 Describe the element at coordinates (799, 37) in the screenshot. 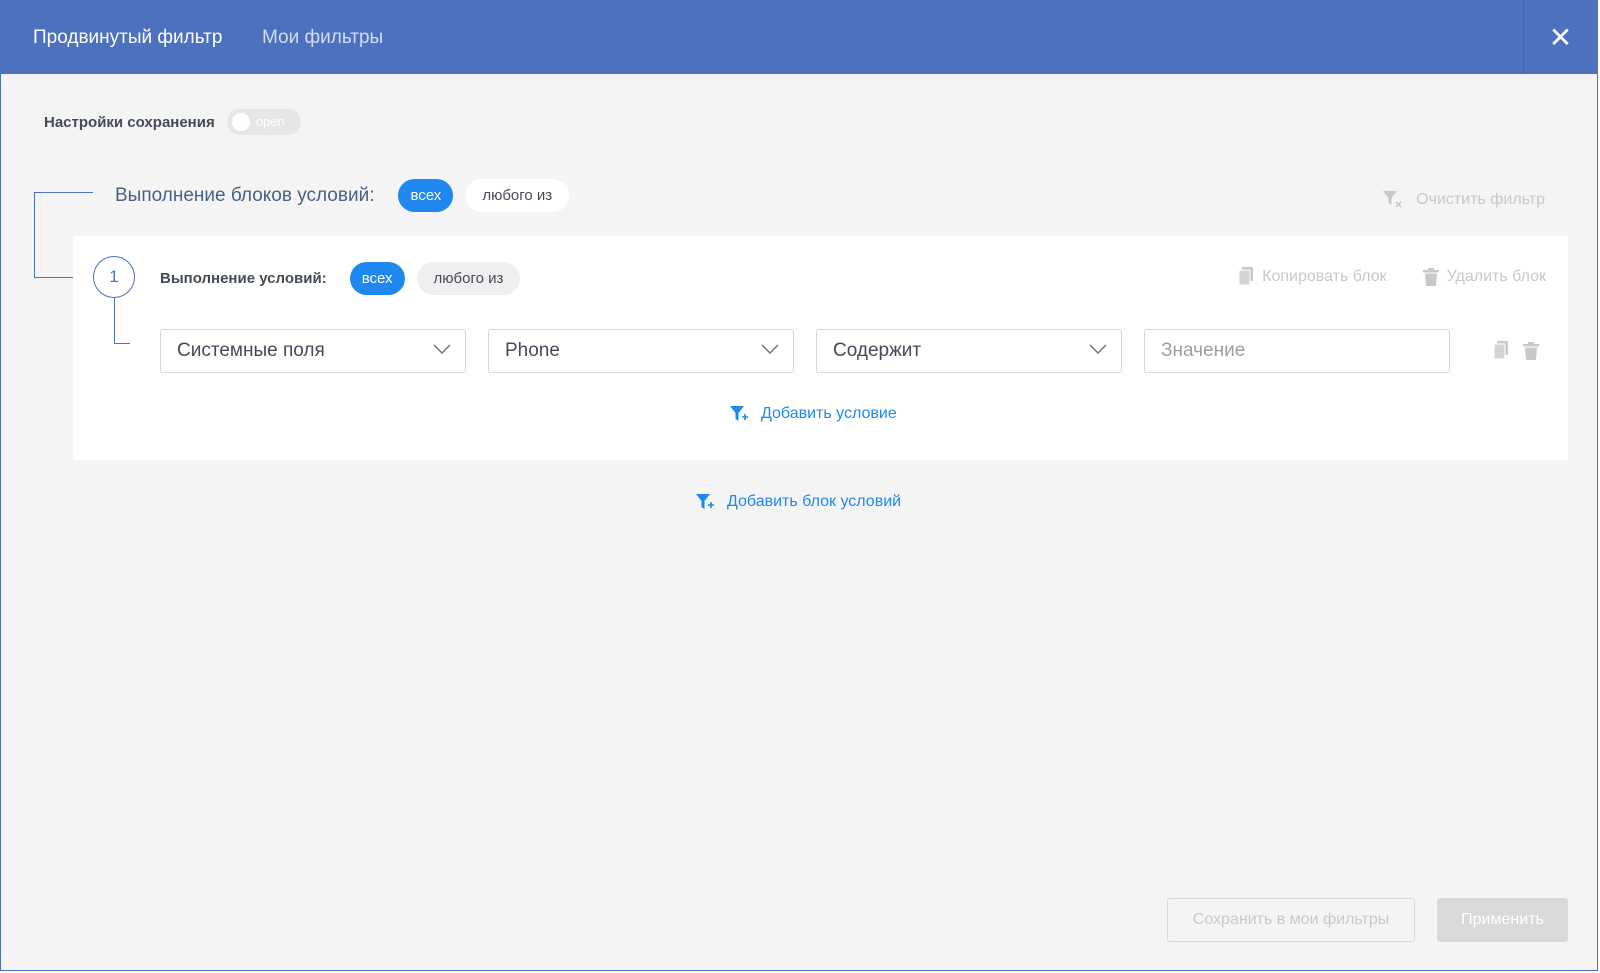

I see `dialog-header: Продвинутый фильтр Мои фильтры ✕` at that location.